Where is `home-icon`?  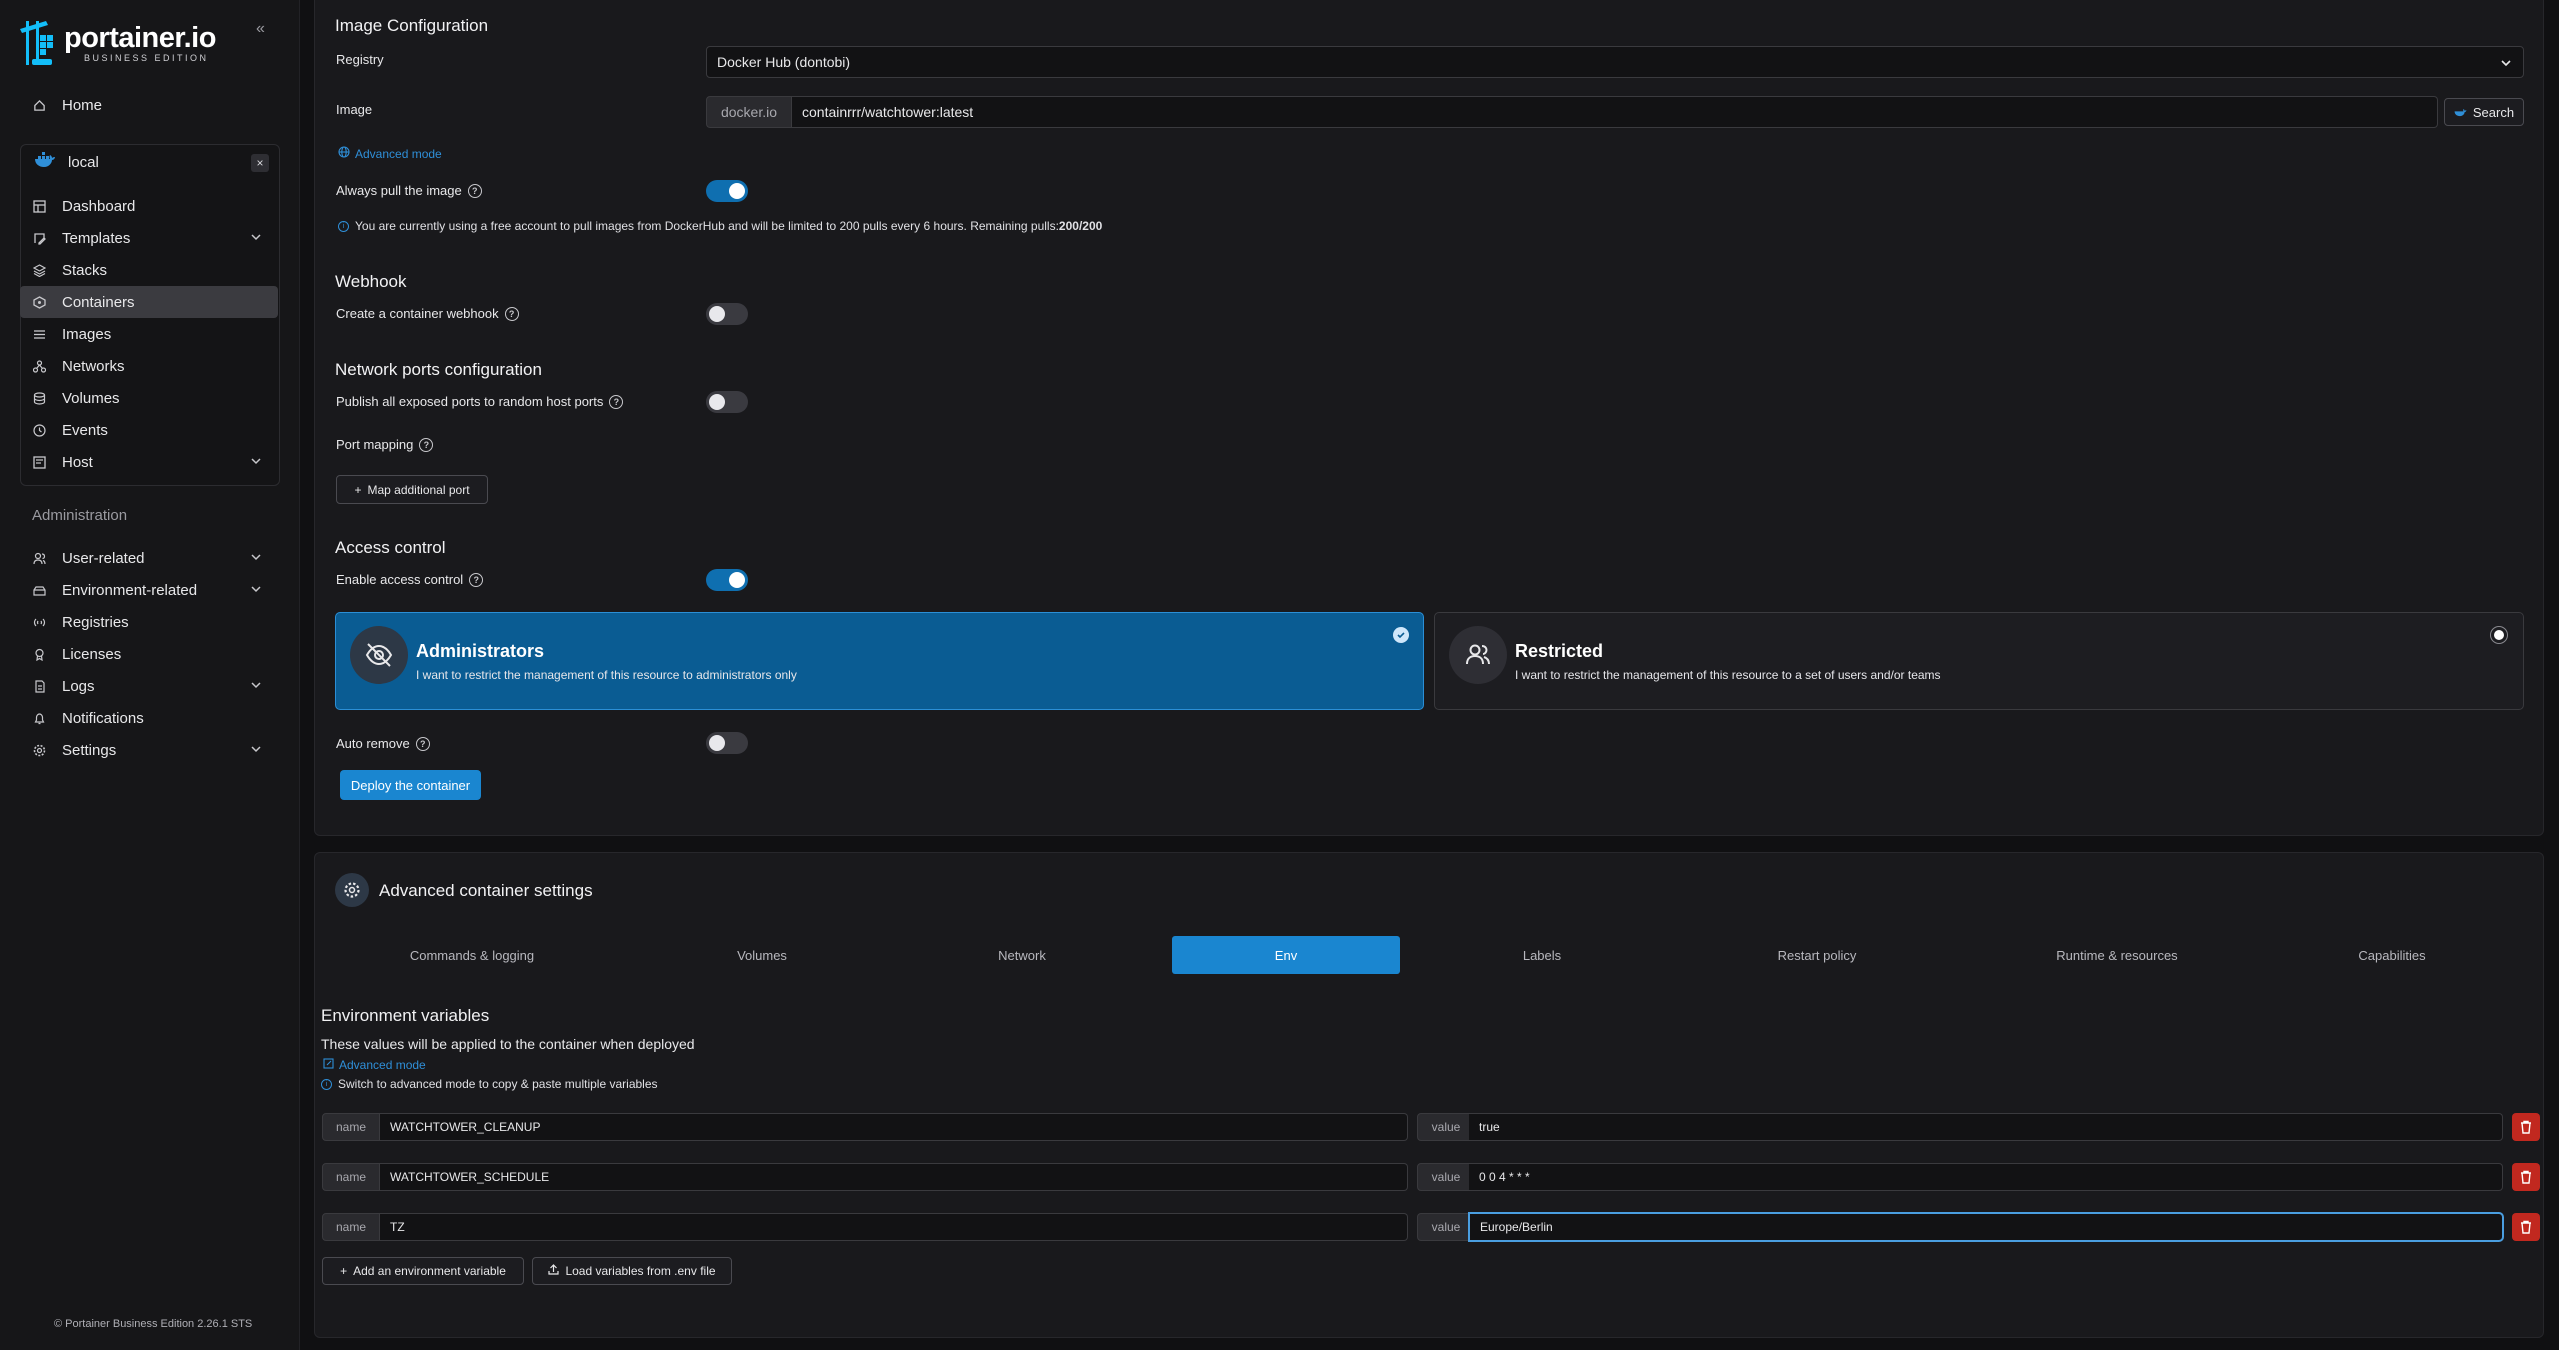
home-icon is located at coordinates (39, 105).